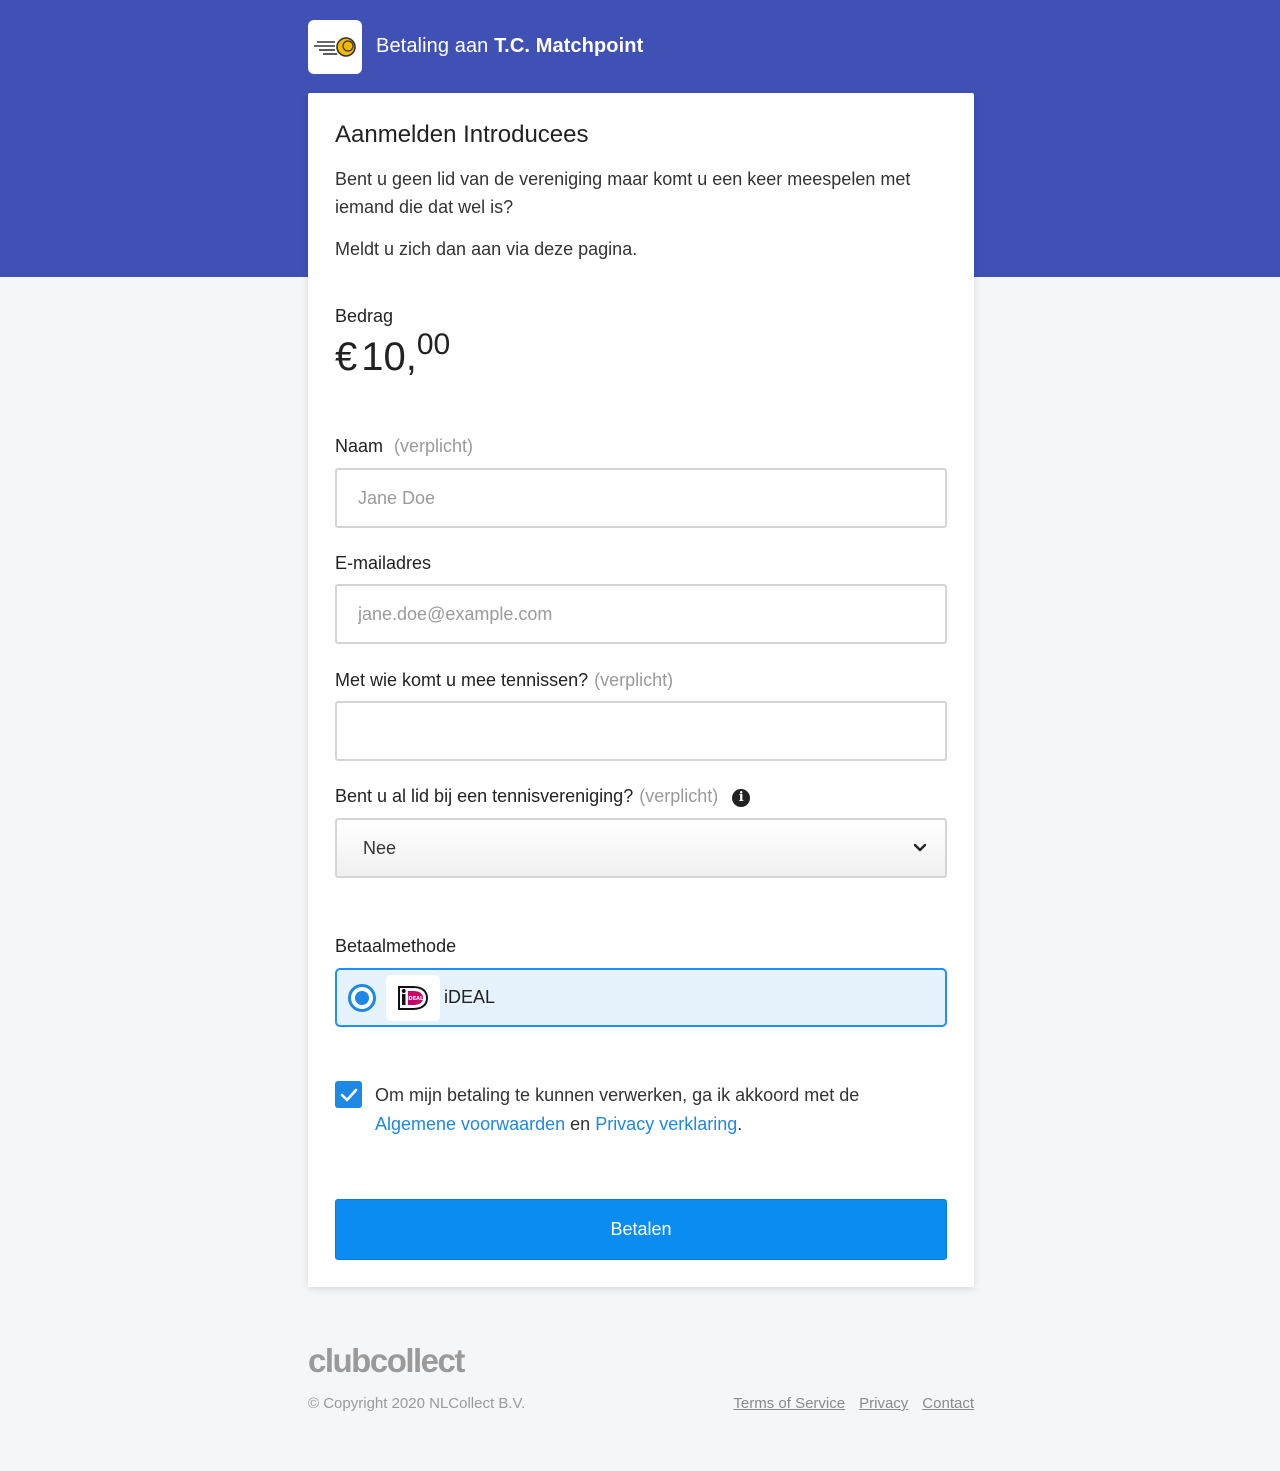 The image size is (1280, 1471). Describe the element at coordinates (948, 1403) in the screenshot. I see `contact-link: Contact` at that location.